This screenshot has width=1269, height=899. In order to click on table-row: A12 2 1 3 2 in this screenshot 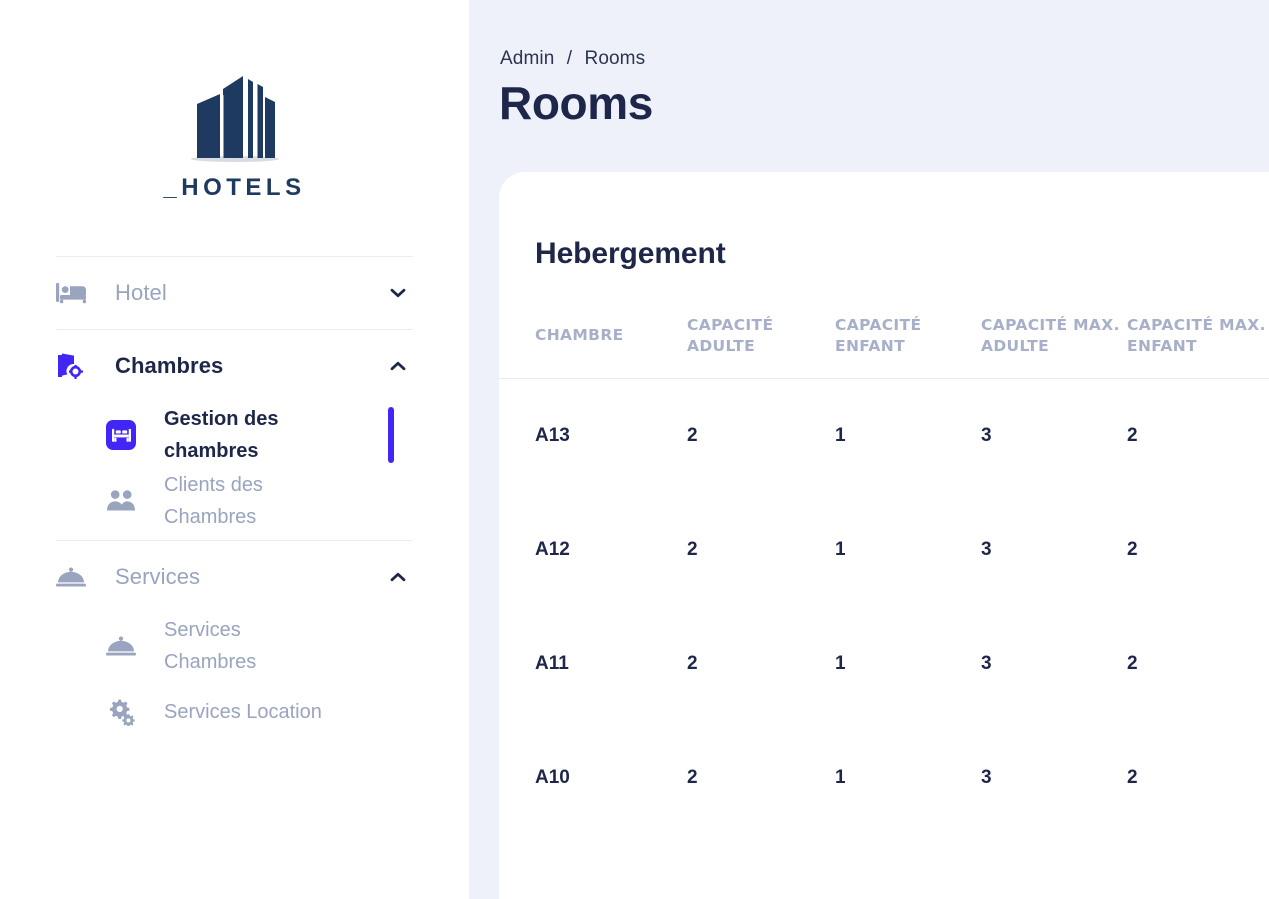, I will do `click(884, 550)`.